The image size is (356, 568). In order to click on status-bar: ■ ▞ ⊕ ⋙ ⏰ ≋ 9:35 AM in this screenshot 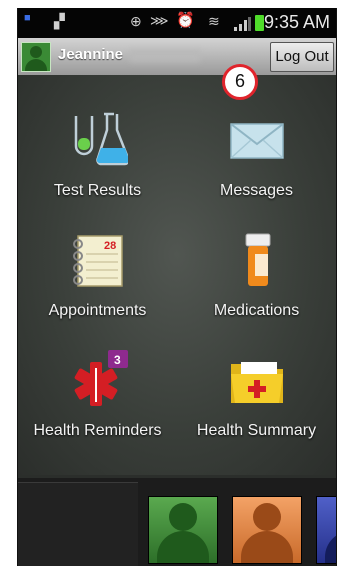, I will do `click(177, 23)`.